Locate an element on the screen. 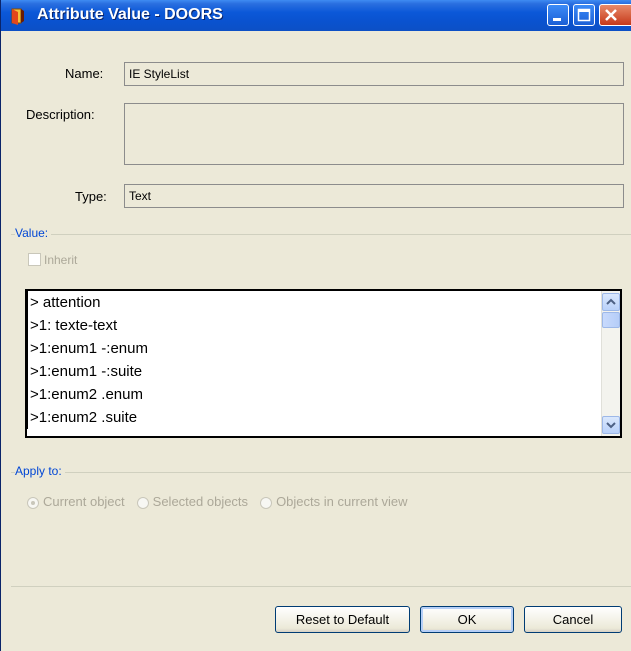 Image resolution: width=631 pixels, height=651 pixels. vertical-scrollbar is located at coordinates (610, 363).